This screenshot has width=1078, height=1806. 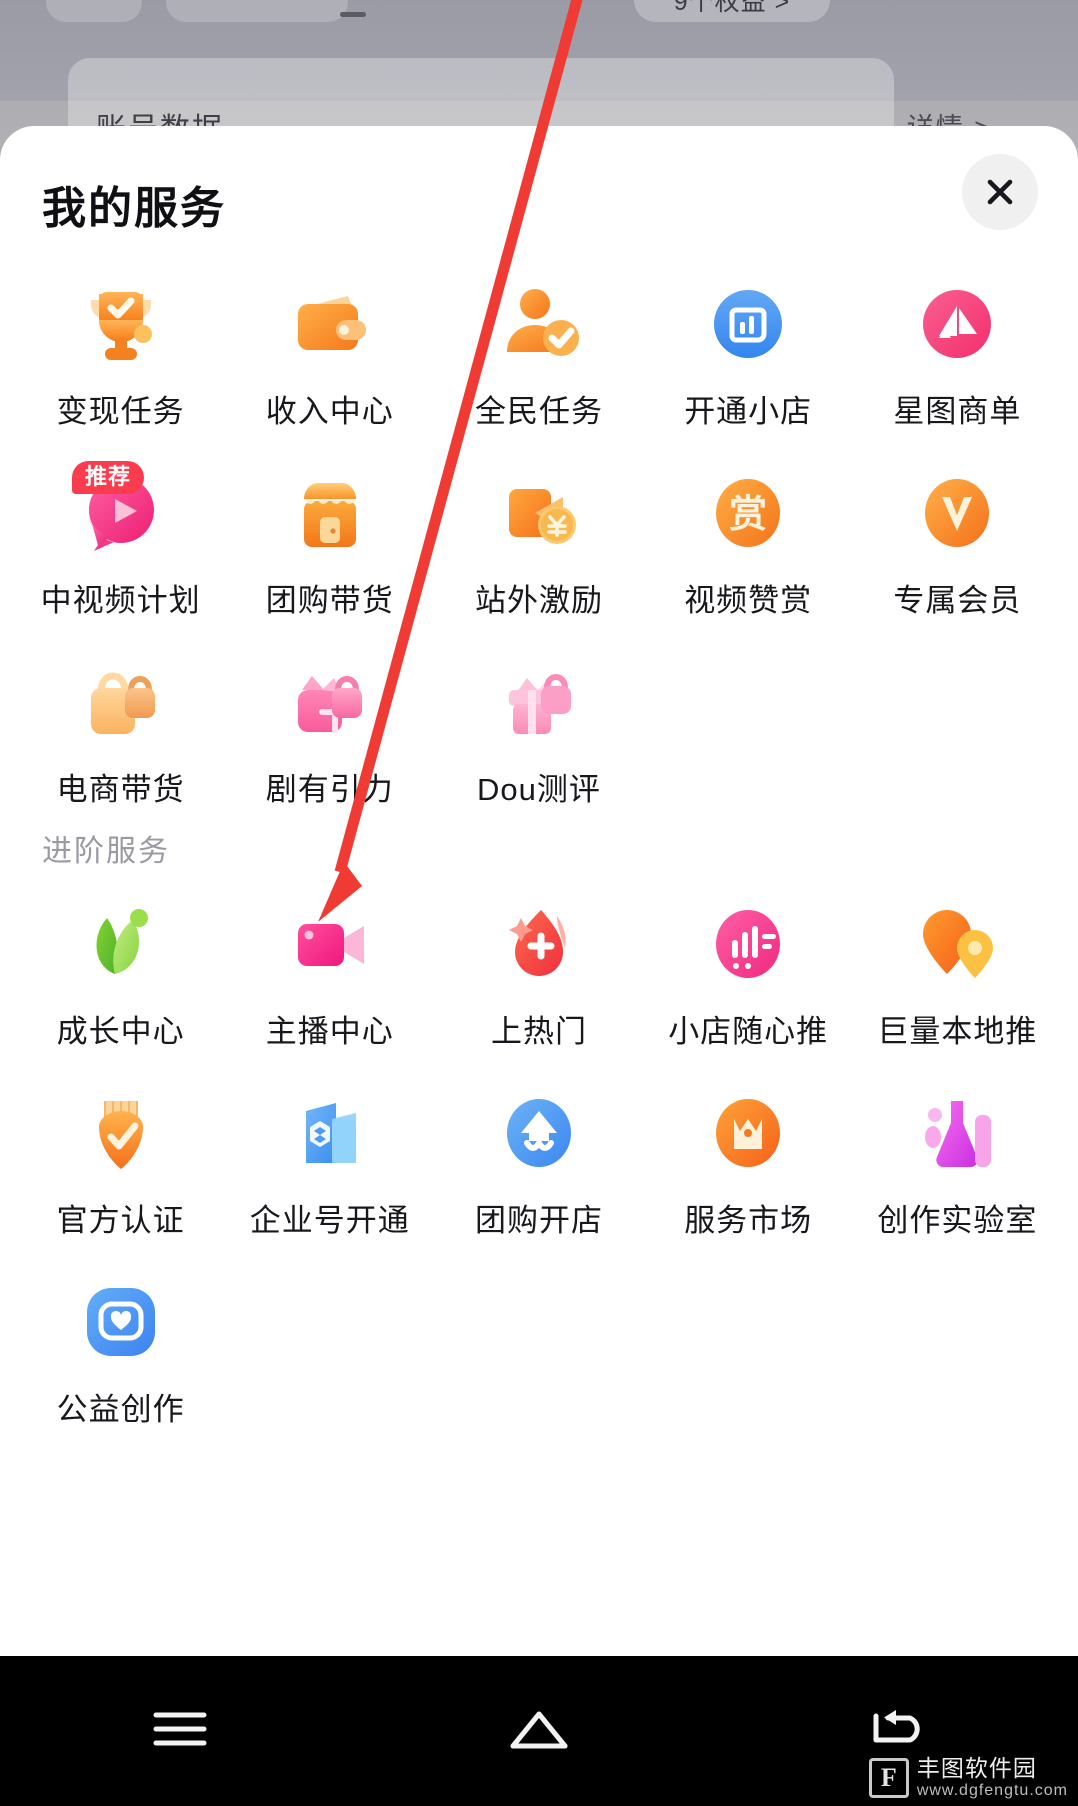 What do you see at coordinates (976, 1768) in the screenshot?
I see `watermark-line1: 丰图软件园` at bounding box center [976, 1768].